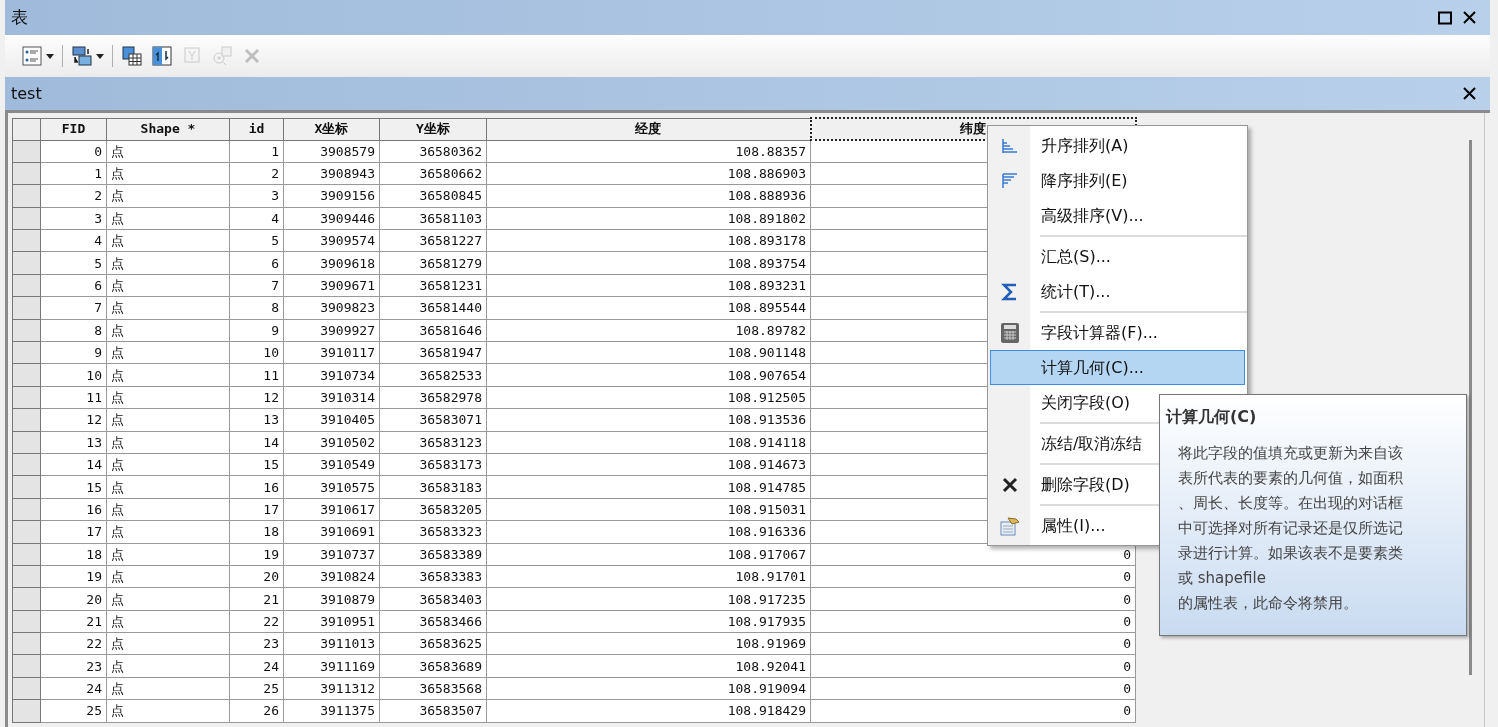 The image size is (1498, 727). What do you see at coordinates (1470, 407) in the screenshot?
I see `scrollbar` at bounding box center [1470, 407].